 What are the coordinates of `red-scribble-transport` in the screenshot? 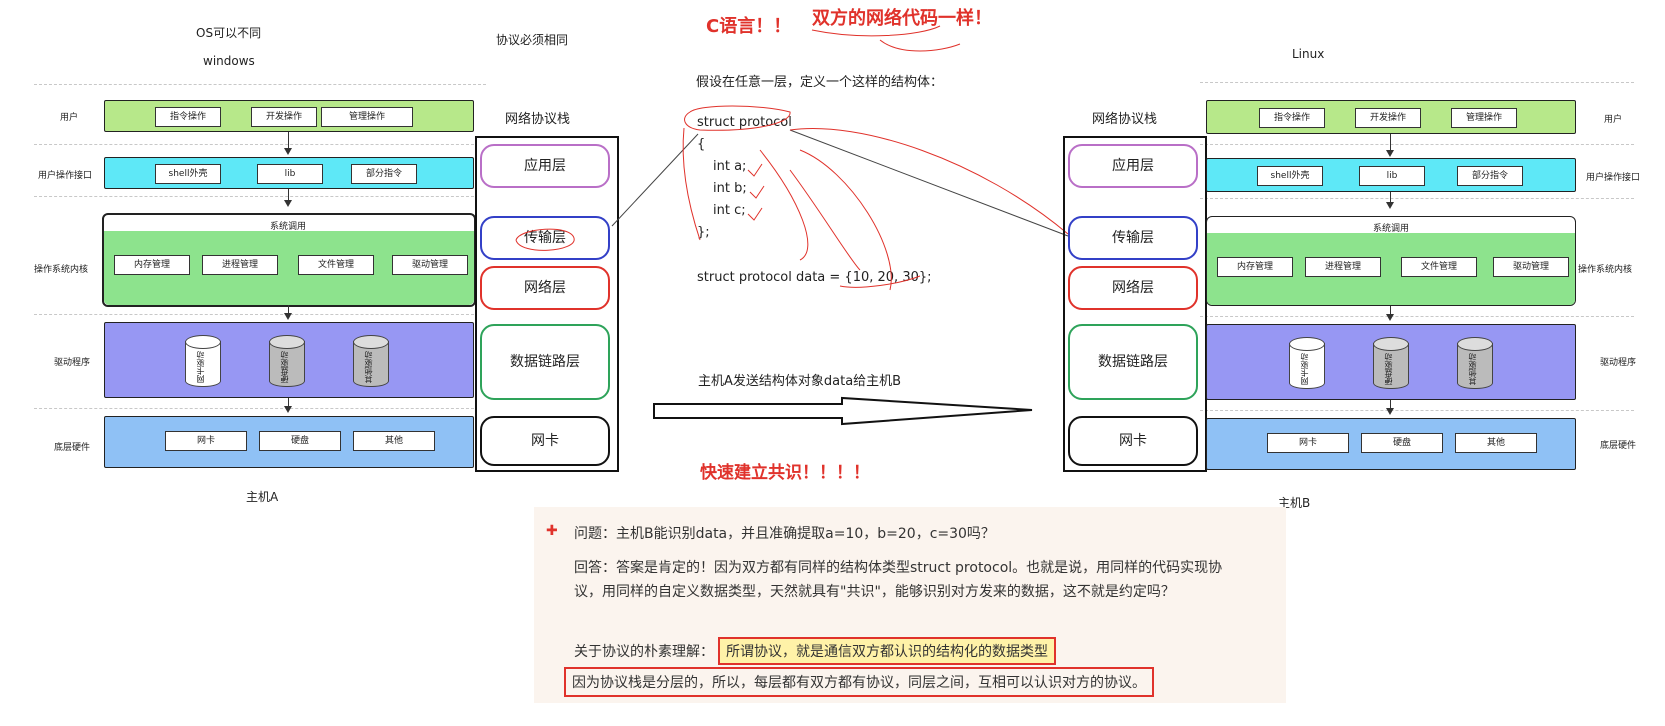 It's located at (545, 239).